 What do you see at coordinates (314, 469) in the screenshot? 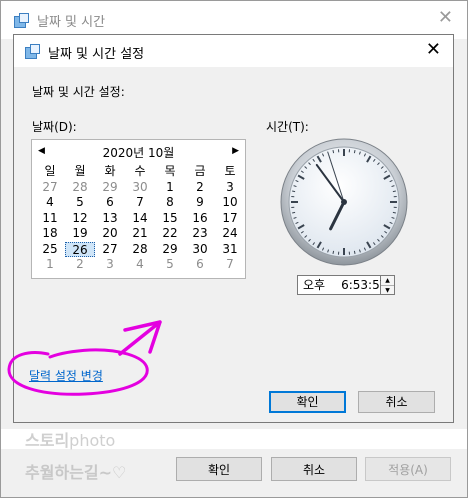
I see `outer-cancel-button: 취소` at bounding box center [314, 469].